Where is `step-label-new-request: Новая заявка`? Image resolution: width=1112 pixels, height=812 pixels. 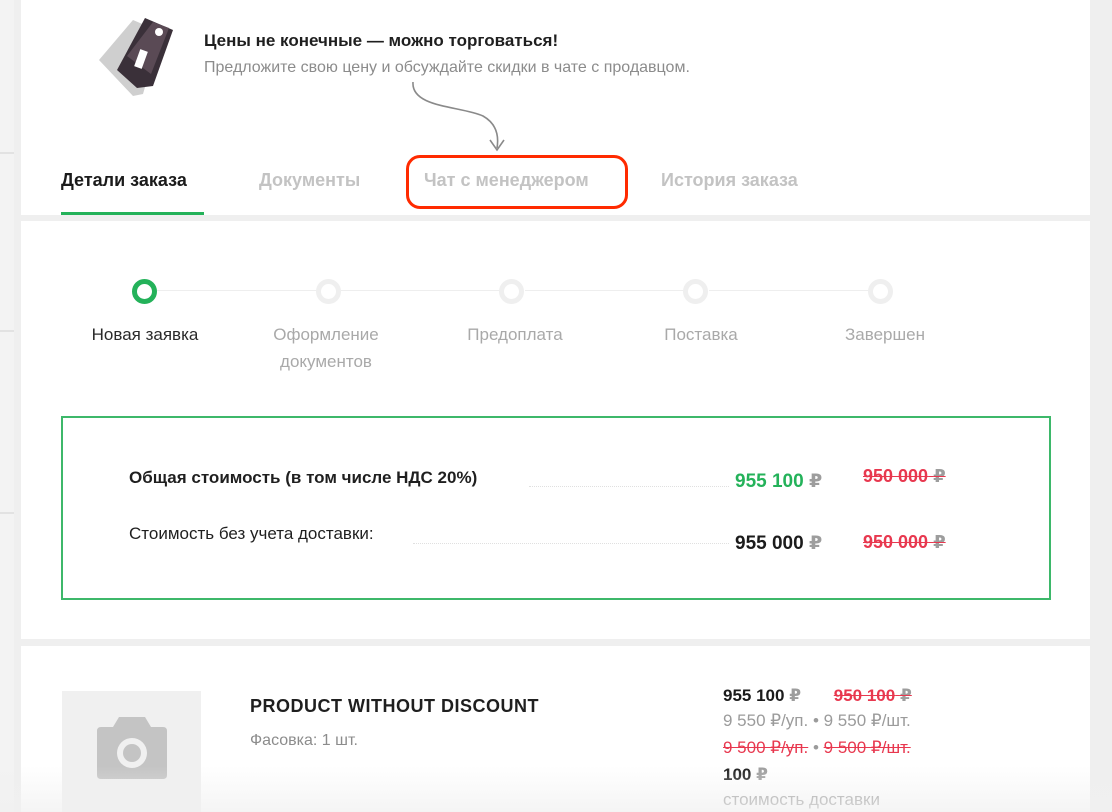 step-label-new-request: Новая заявка is located at coordinates (145, 334).